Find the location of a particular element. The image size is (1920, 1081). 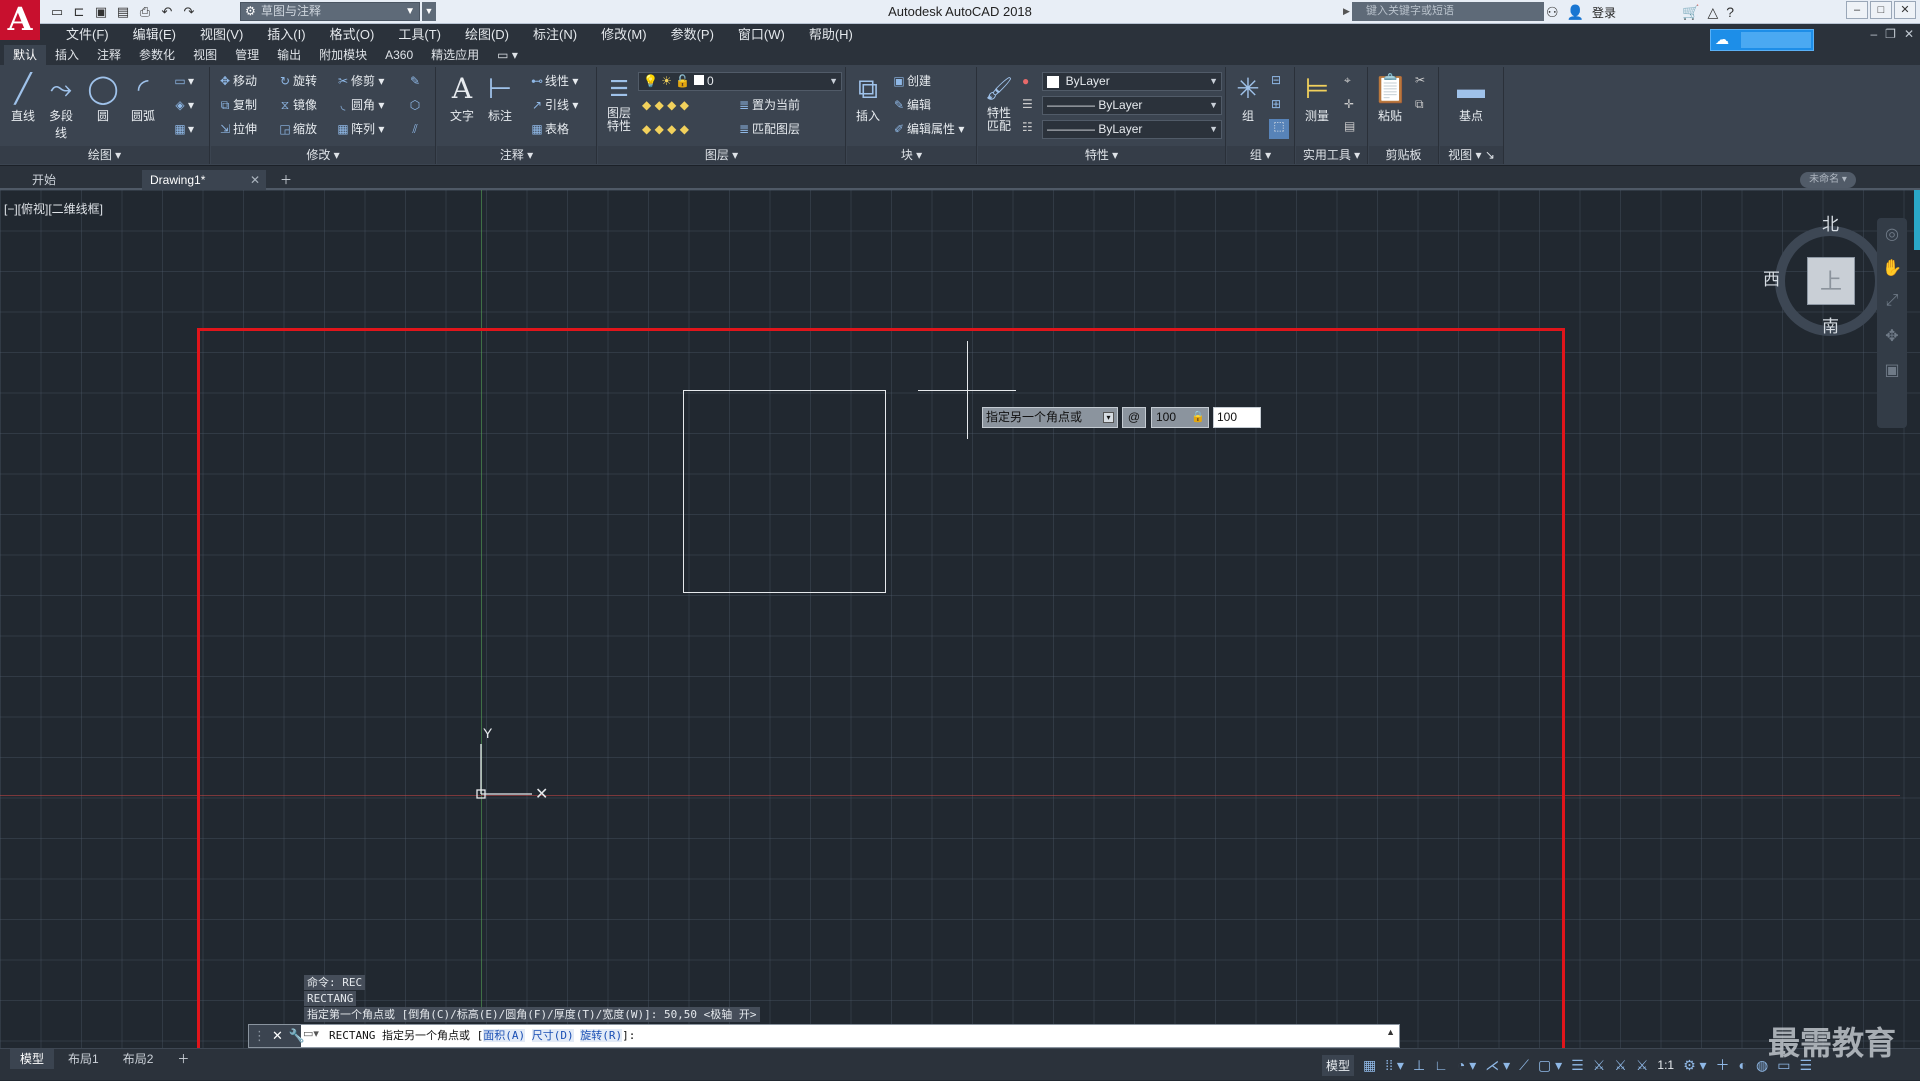

wcs-dropdown: 未命名 ▾ is located at coordinates (1828, 180).